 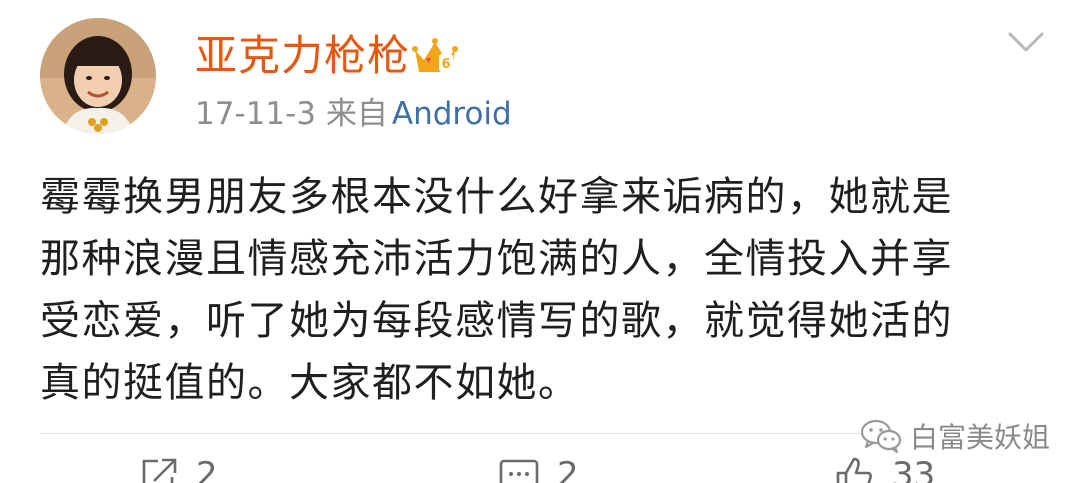 What do you see at coordinates (452, 114) in the screenshot?
I see `source-link: Android` at bounding box center [452, 114].